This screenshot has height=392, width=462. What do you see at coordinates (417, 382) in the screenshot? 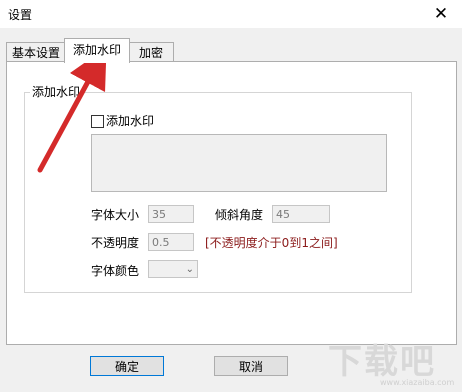
I see `site-url-watermark: www.xiazaiba.com` at bounding box center [417, 382].